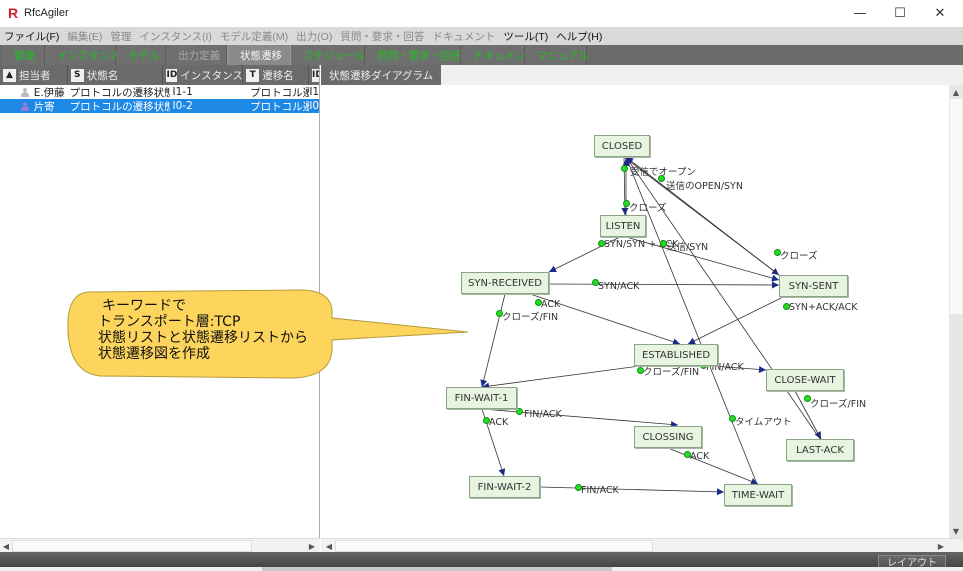  I want to click on column-transition: T 遷移名, so click(276, 75).